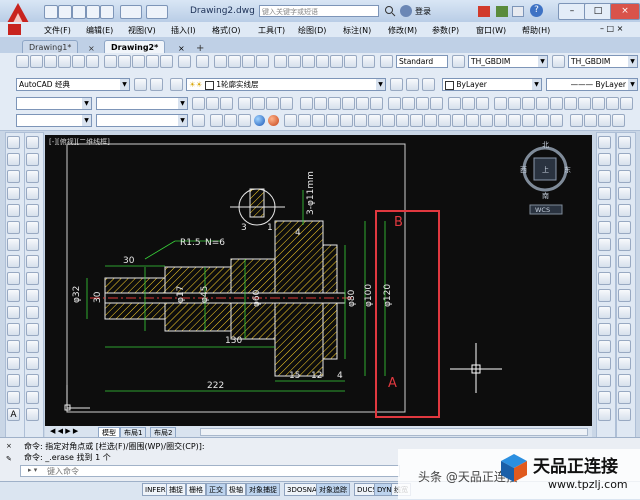 This screenshot has height=500, width=640. What do you see at coordinates (32, 380) in the screenshot?
I see `fillet-icon` at bounding box center [32, 380].